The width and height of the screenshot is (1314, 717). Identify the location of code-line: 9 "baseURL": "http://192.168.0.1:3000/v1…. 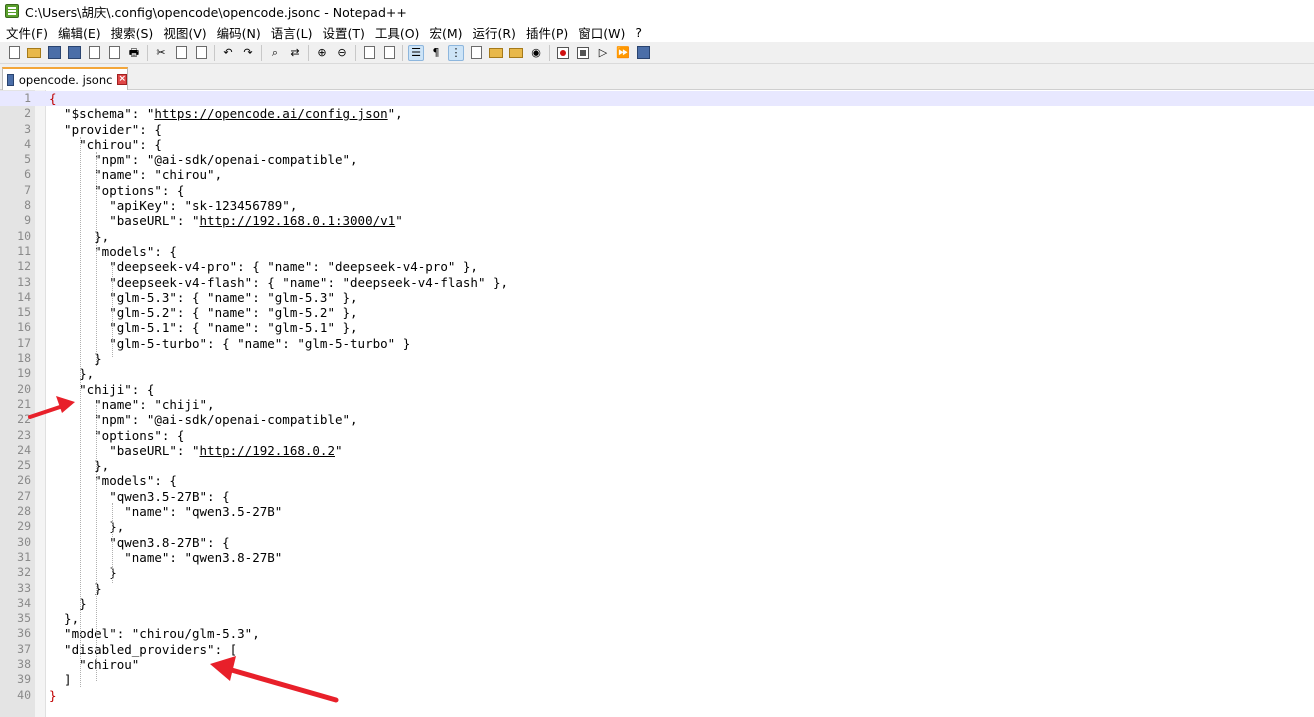
(657, 220).